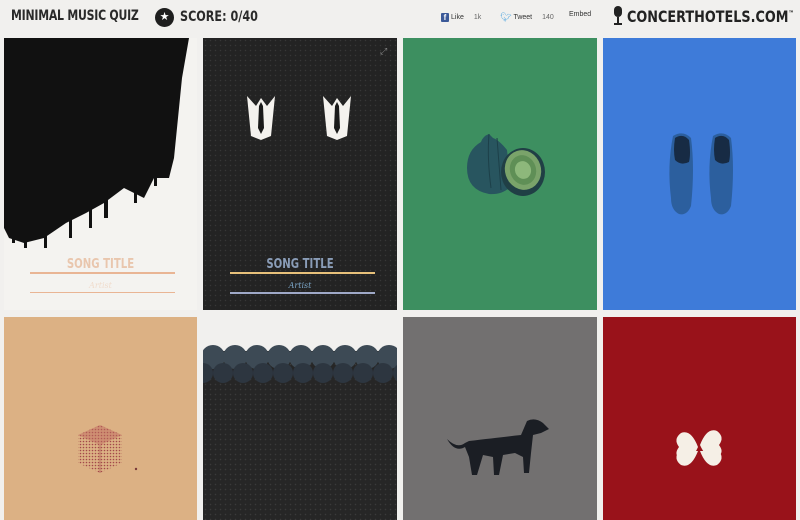  Describe the element at coordinates (457, 17) in the screenshot. I see `facebook-like-label: Like` at that location.